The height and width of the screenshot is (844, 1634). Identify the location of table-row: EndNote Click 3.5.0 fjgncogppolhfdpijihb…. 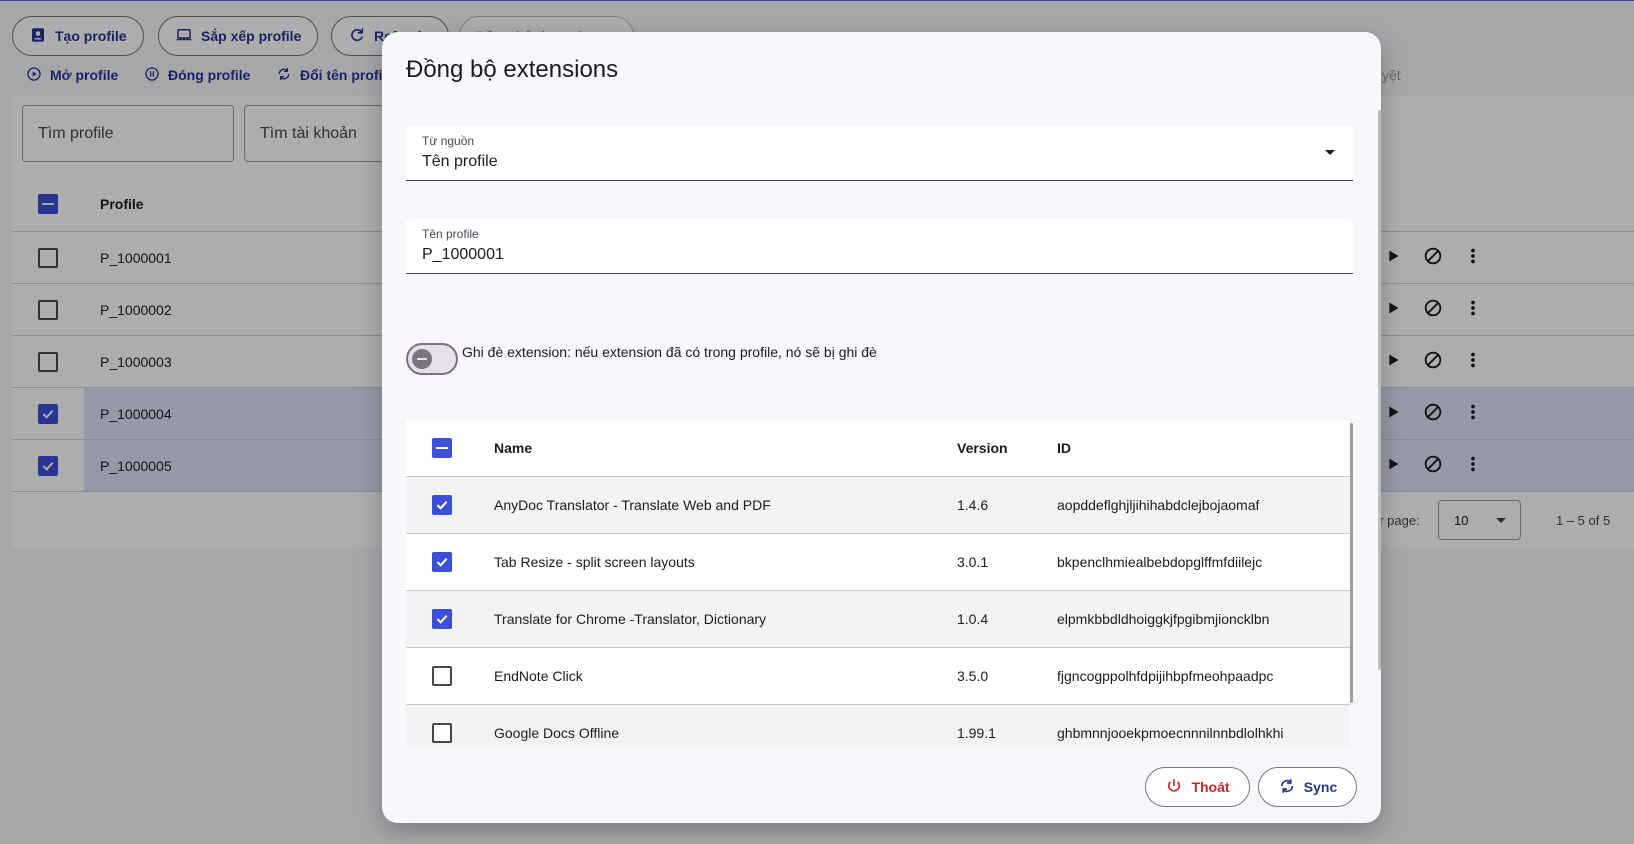
(878, 676).